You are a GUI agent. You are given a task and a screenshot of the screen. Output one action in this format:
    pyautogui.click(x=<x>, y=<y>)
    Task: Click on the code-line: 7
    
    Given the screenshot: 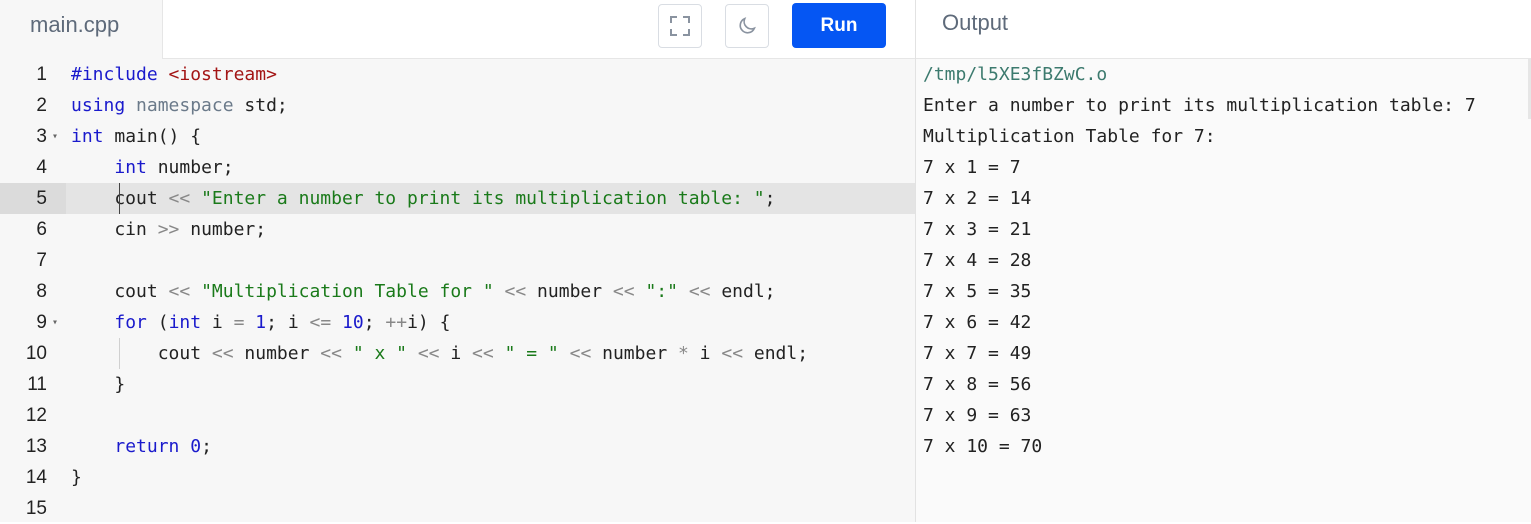 What is the action you would take?
    pyautogui.click(x=457, y=260)
    